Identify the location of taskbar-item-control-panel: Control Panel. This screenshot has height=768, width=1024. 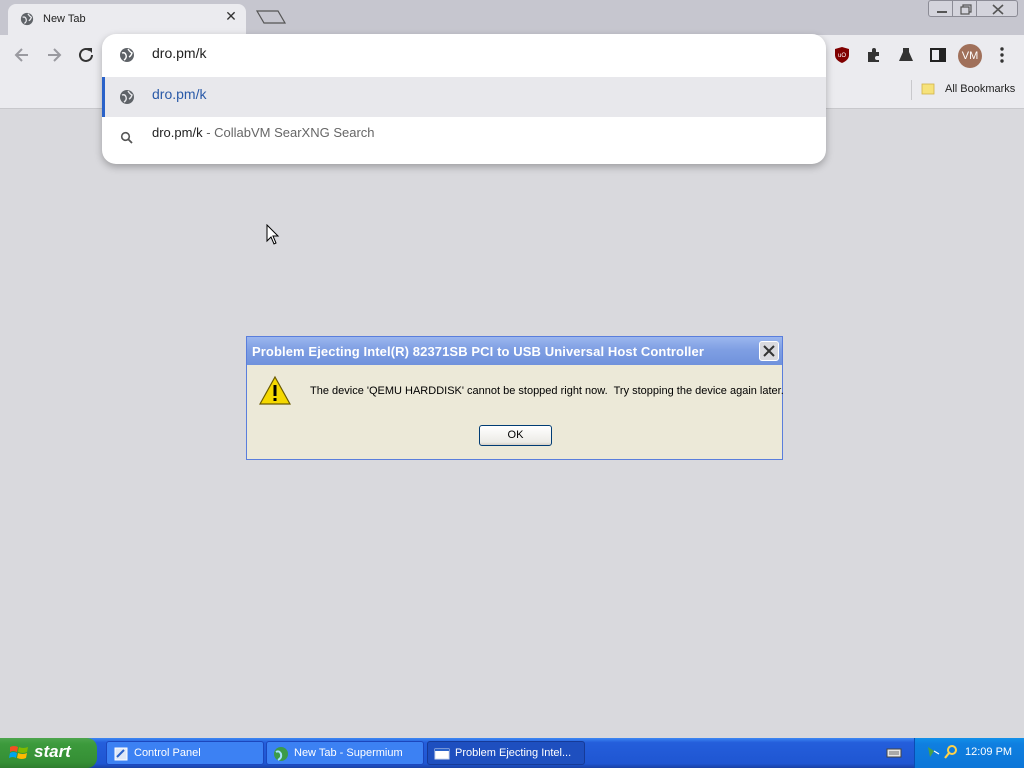
(185, 753).